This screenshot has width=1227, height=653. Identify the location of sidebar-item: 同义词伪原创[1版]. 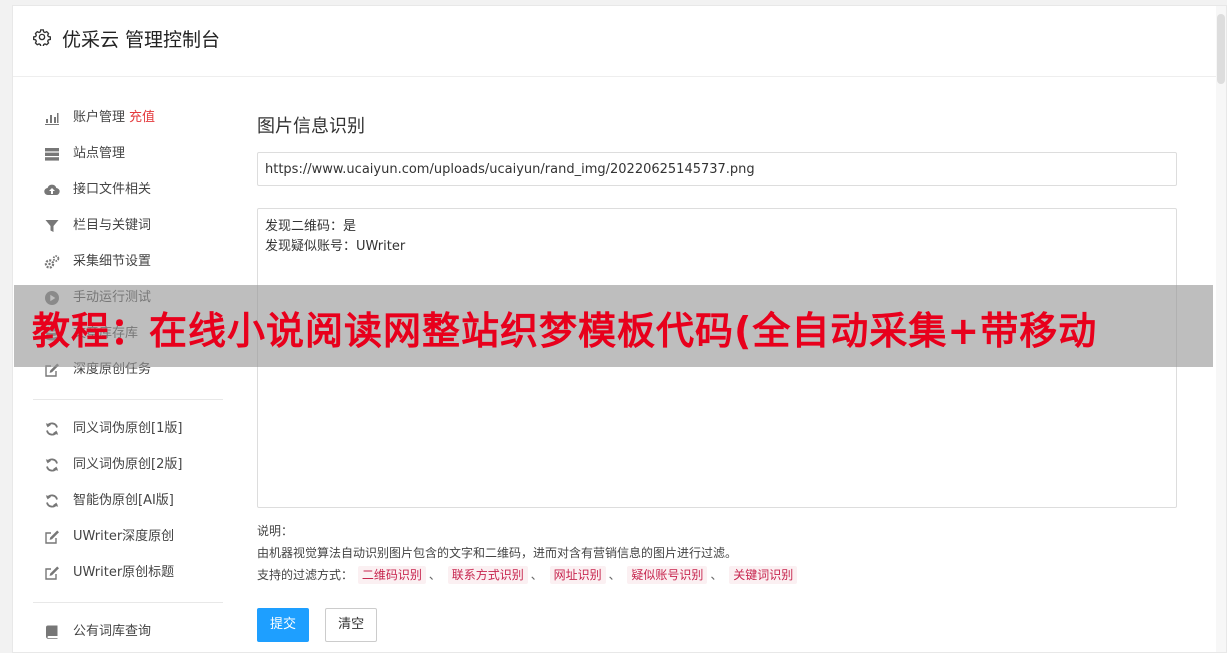
(128, 429).